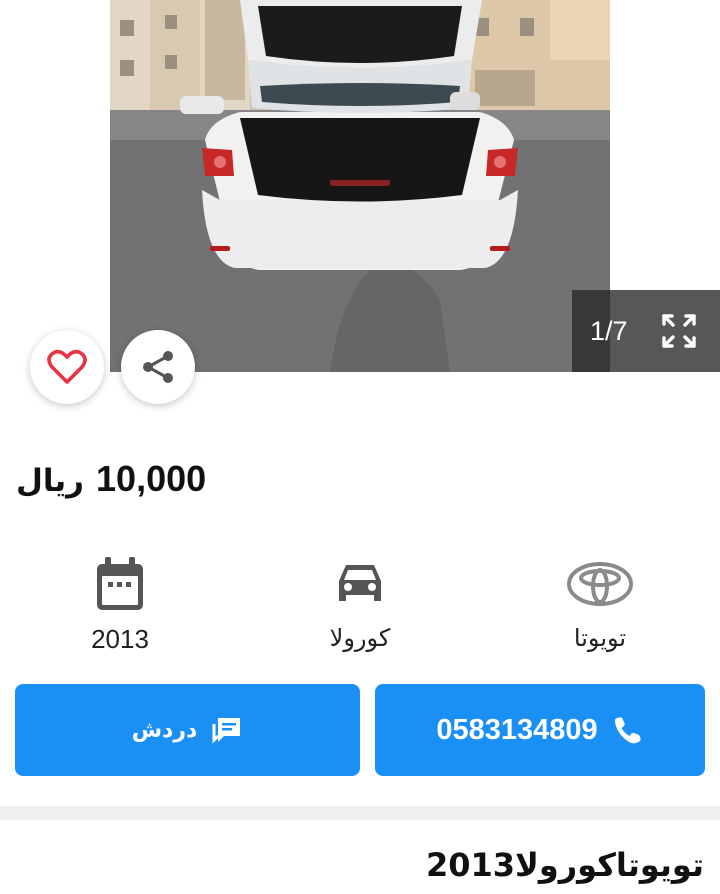 This screenshot has height=894, width=720. I want to click on spec-model-value: كورولا, so click(360, 638).